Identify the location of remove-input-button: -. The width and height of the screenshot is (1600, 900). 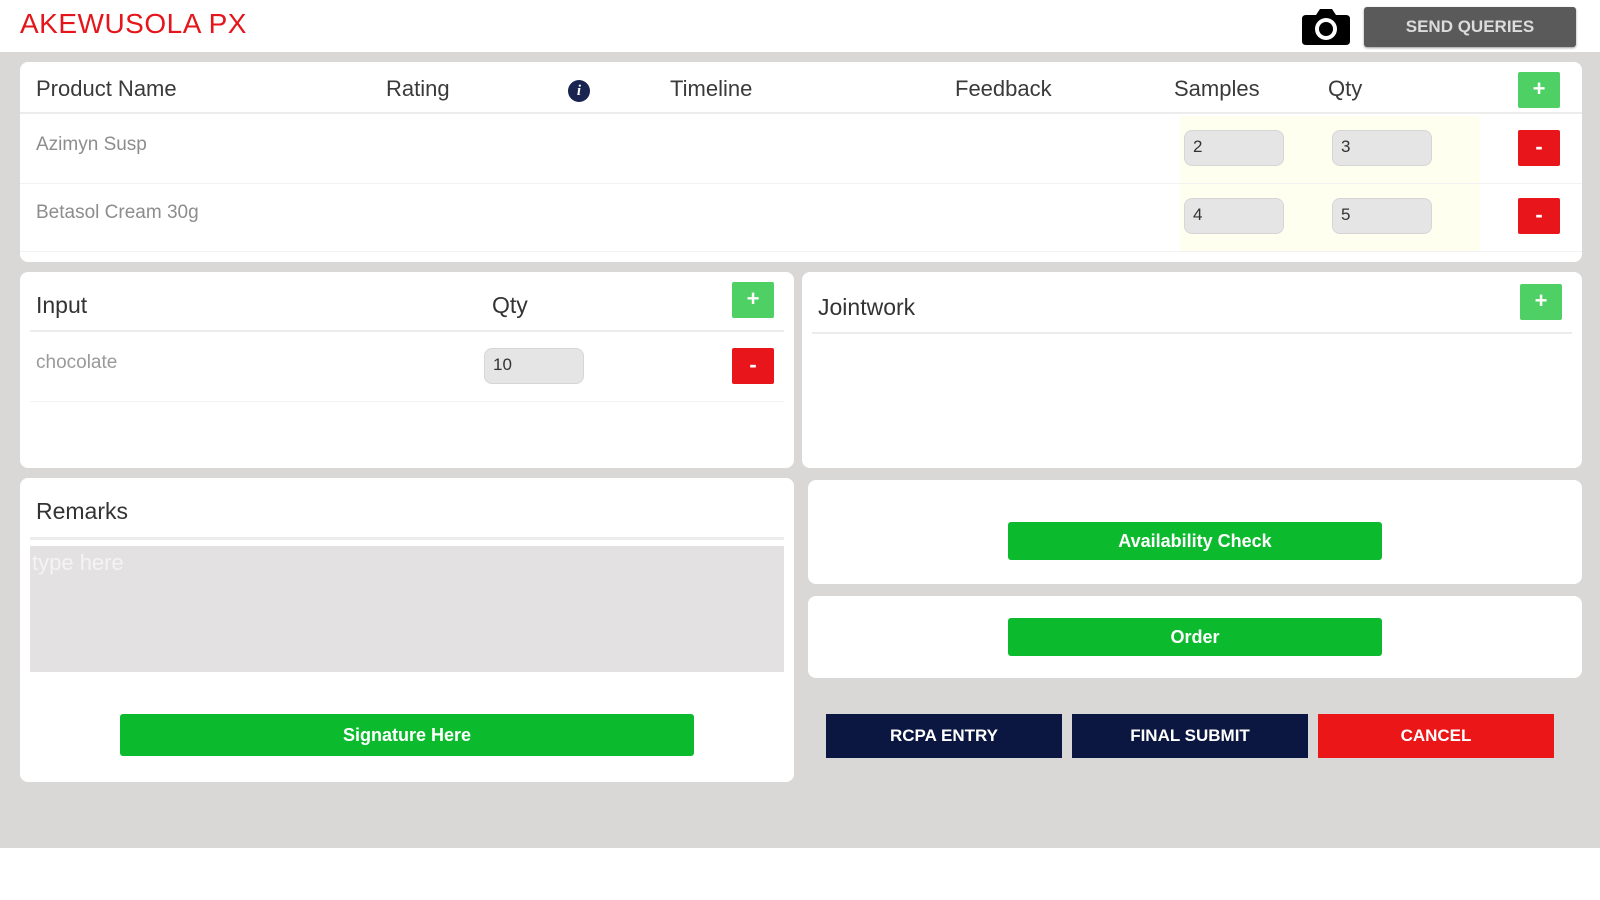
(753, 366).